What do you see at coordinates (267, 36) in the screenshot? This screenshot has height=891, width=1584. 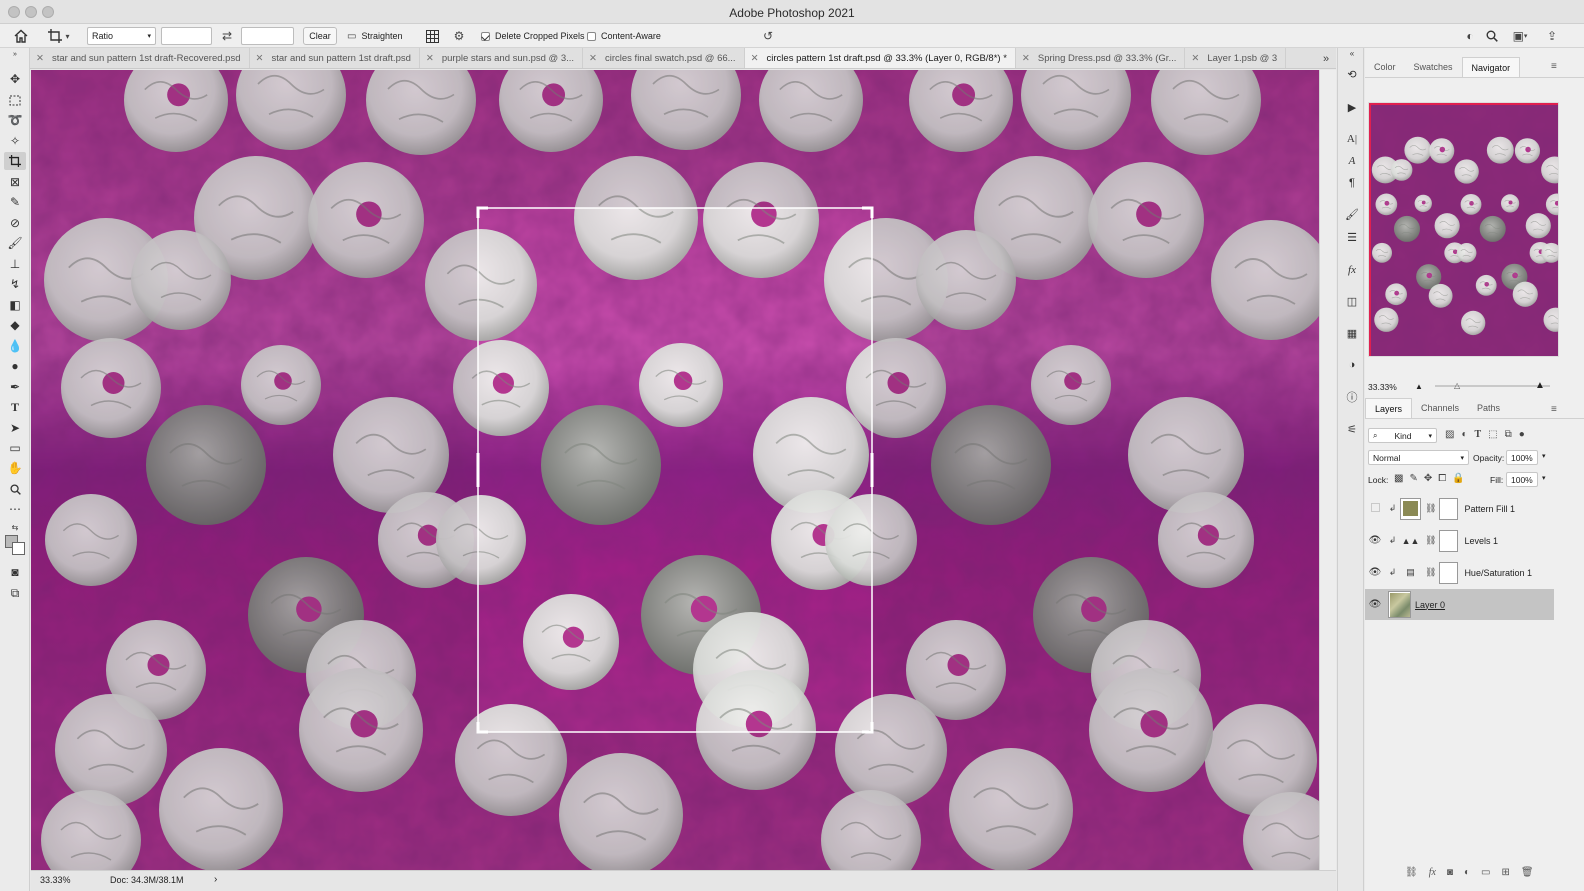 I see `ratio-height-input` at bounding box center [267, 36].